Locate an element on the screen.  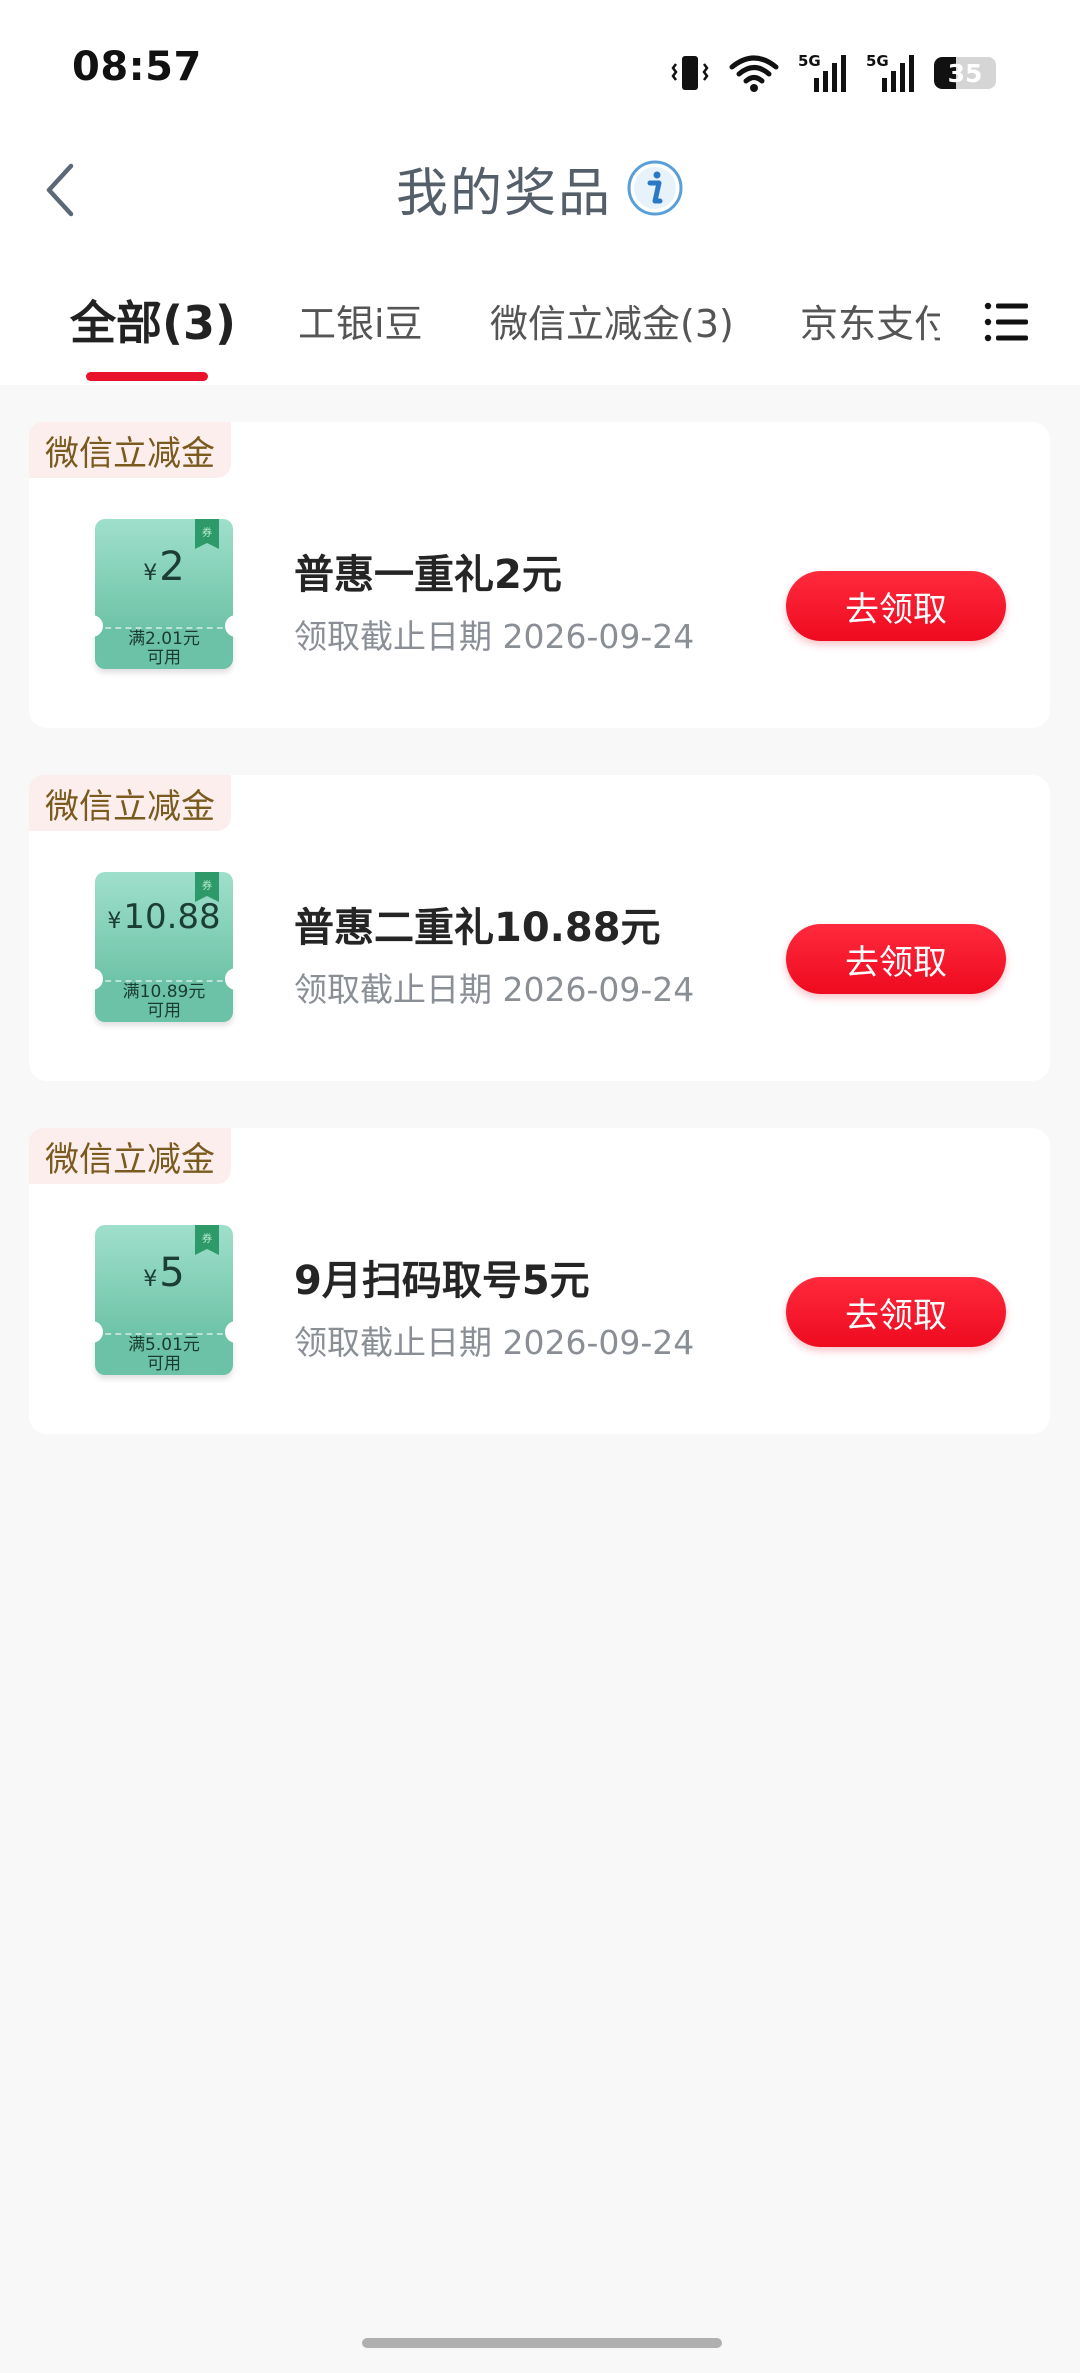
coupon-condition-text: 满5.01元 is located at coordinates (164, 1345).